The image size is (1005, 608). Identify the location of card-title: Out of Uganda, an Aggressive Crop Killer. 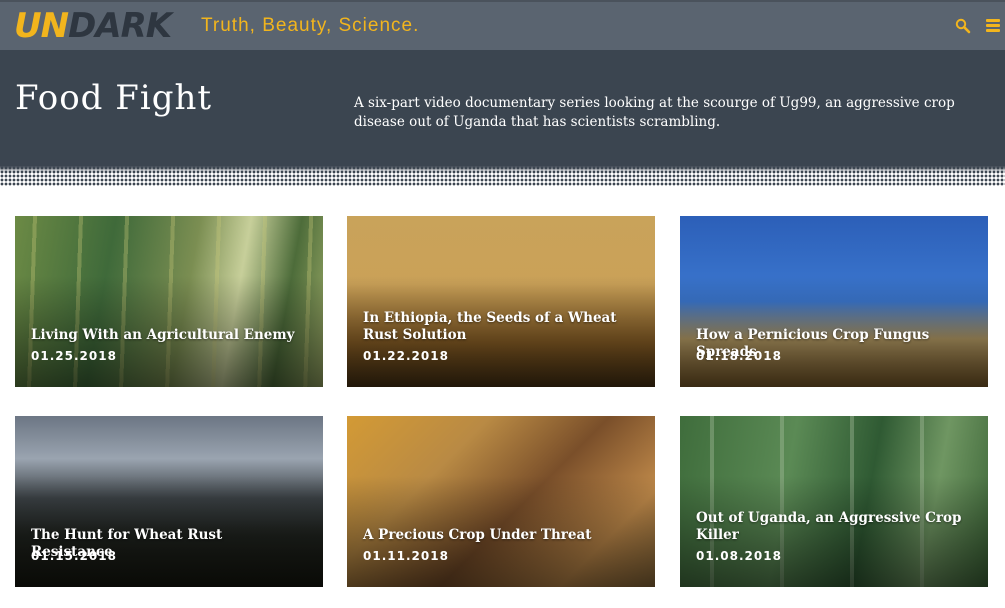
(831, 527).